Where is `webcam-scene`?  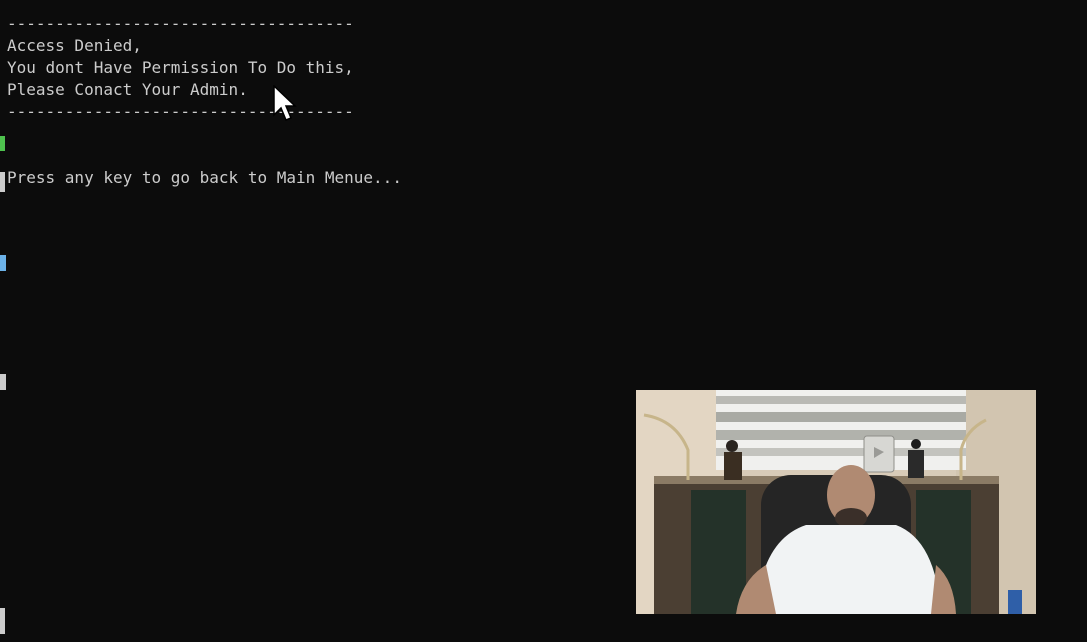
webcam-scene is located at coordinates (836, 502).